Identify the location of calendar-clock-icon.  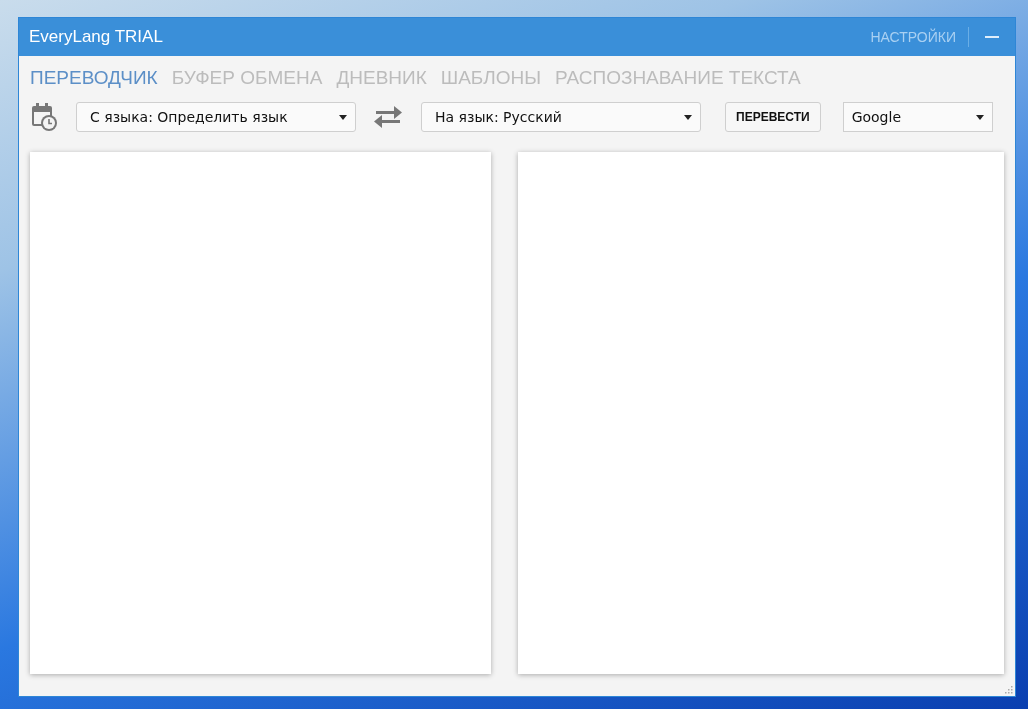
(44, 117).